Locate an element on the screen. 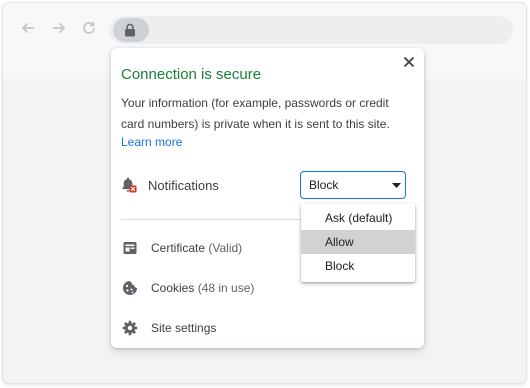 This screenshot has height=388, width=530. option-ask-default: Ask (default) is located at coordinates (358, 218).